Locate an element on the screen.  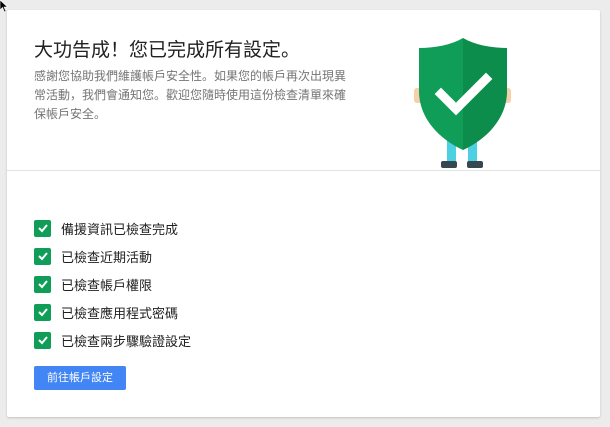
checklist-item-account-permissions: 已檢查帳戶權限 is located at coordinates (112, 284).